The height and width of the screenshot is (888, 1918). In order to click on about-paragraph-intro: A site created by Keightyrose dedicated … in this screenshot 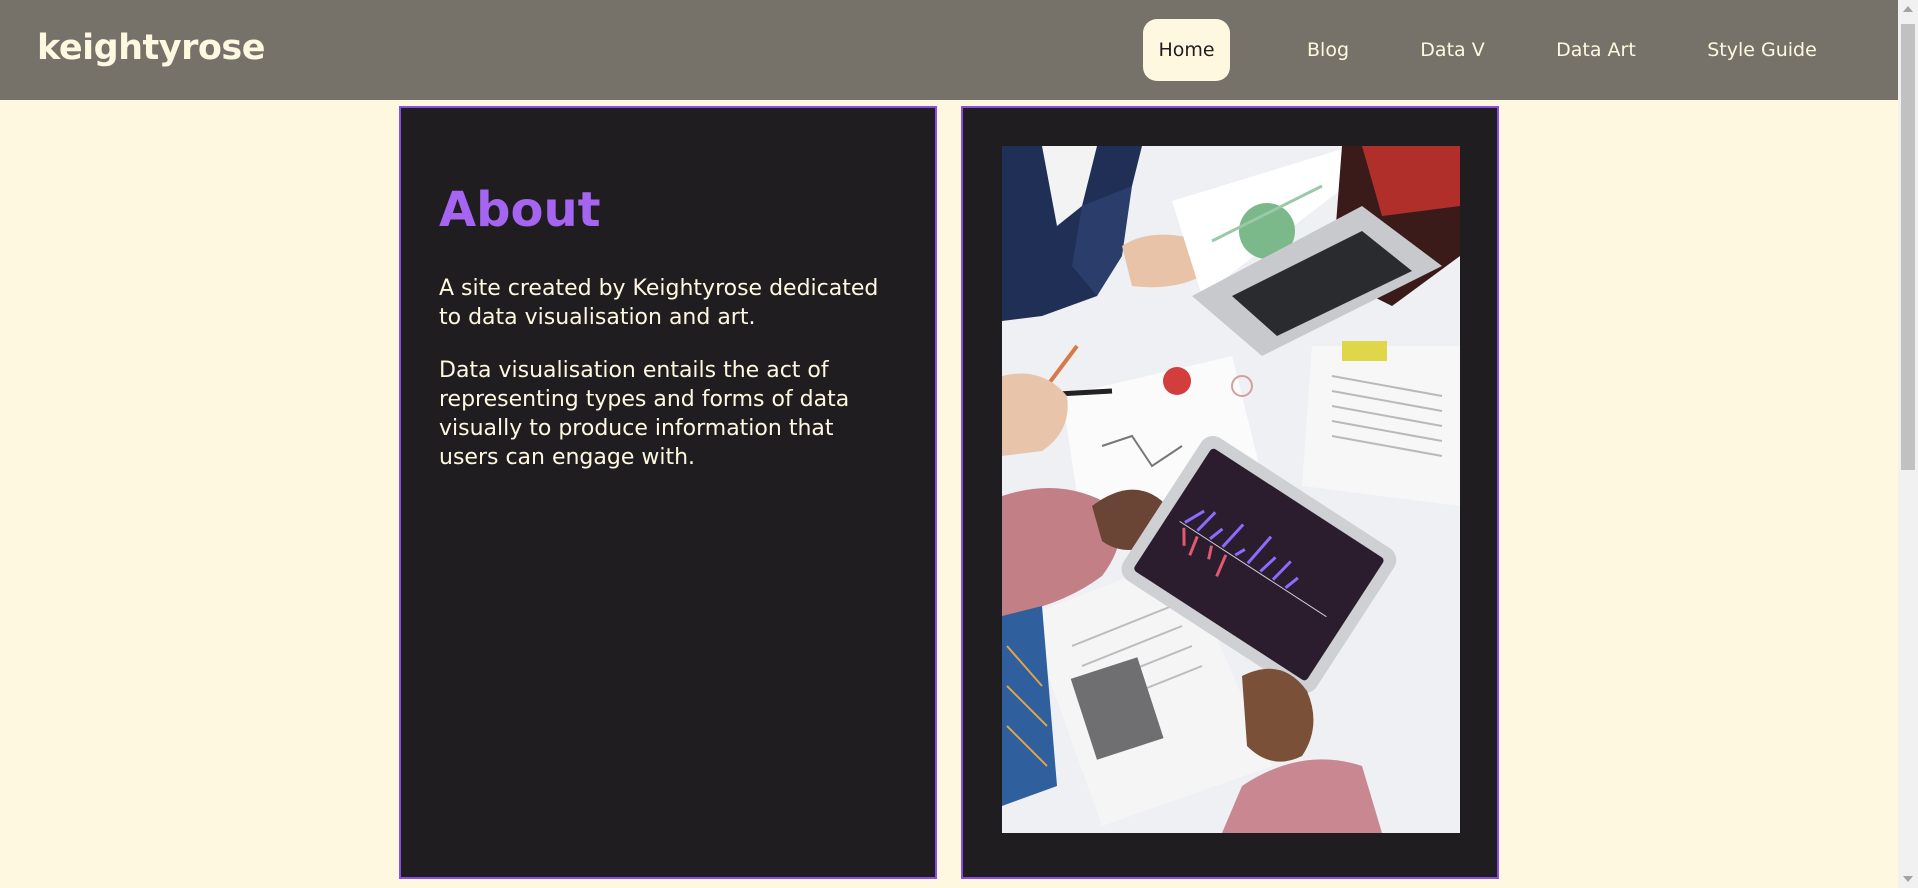, I will do `click(659, 303)`.